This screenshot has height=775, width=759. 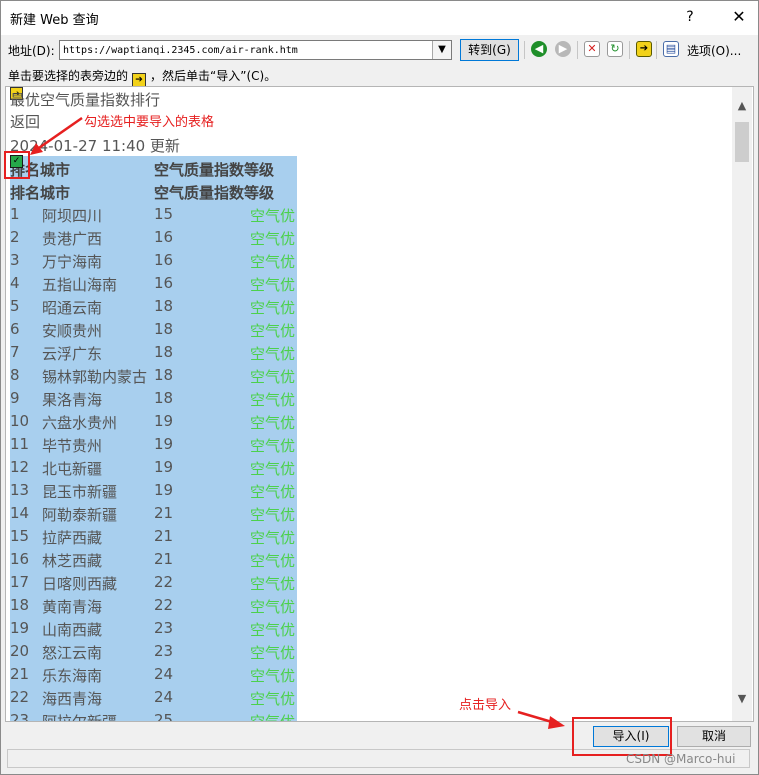 I want to click on watermark: CSDN @Marco-hui, so click(x=681, y=759).